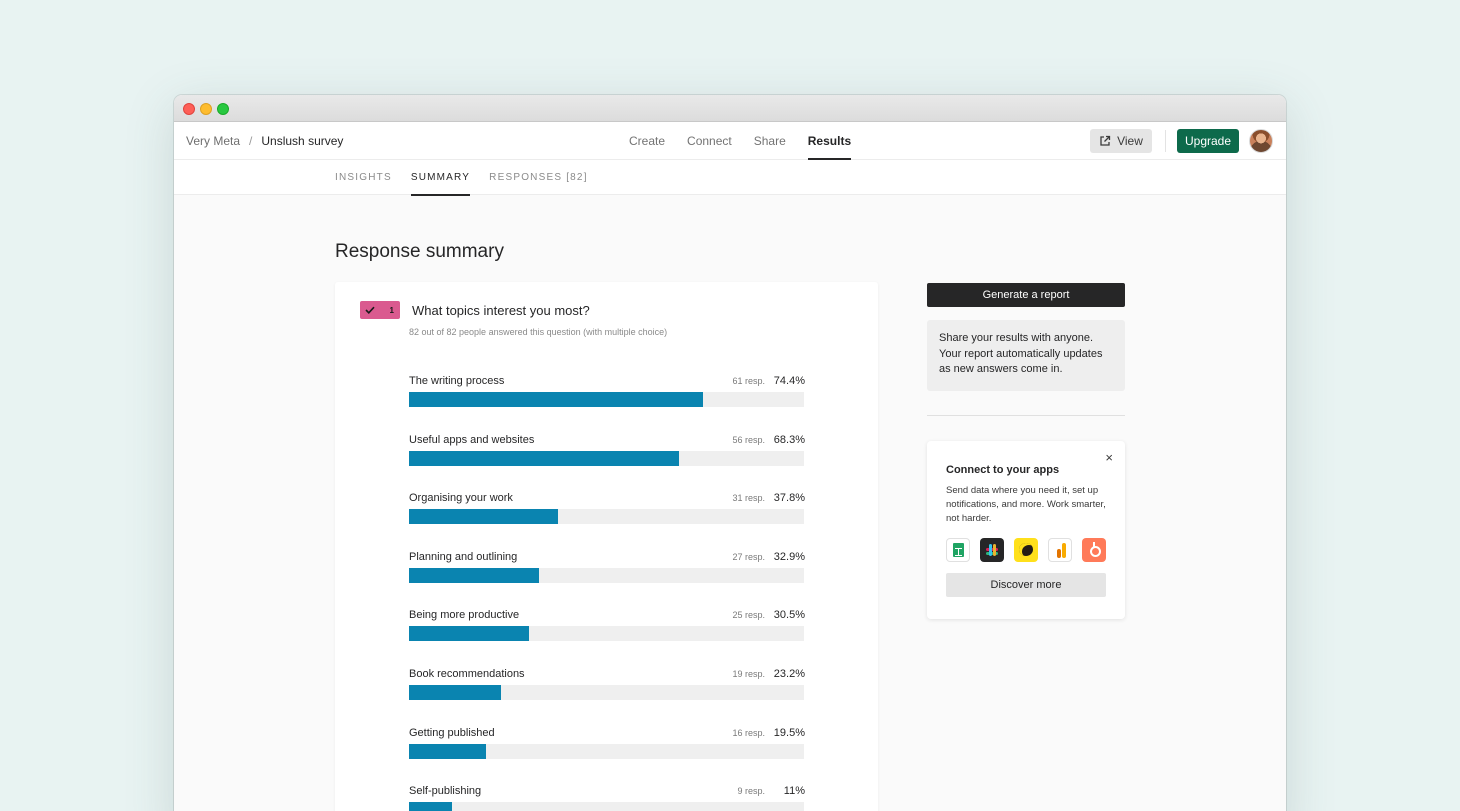 Image resolution: width=1460 pixels, height=811 pixels. I want to click on answer-response-count: 9 resp., so click(751, 791).